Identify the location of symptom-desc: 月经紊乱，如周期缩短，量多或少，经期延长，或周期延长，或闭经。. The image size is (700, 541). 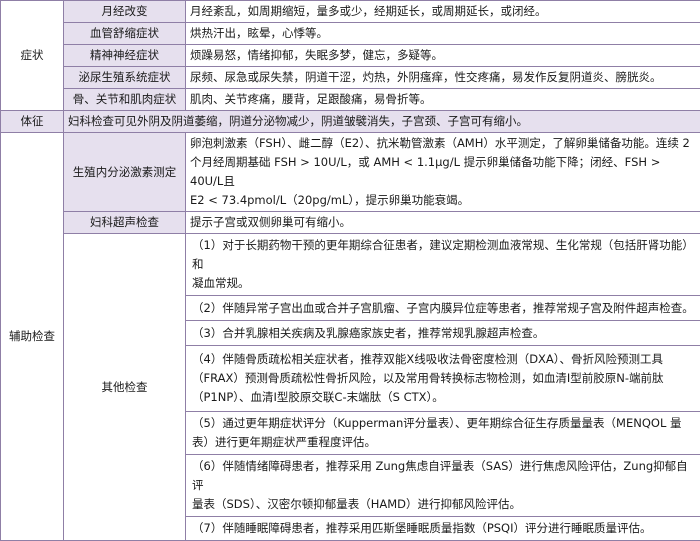
(443, 12).